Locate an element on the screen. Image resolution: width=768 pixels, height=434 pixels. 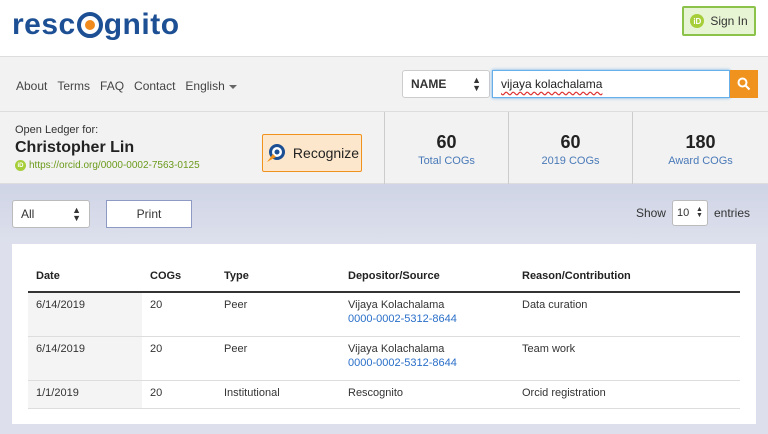
table-controls: All ▲ ▼ Print Show 10 ▲ ▼ entries is located at coordinates (384, 214).